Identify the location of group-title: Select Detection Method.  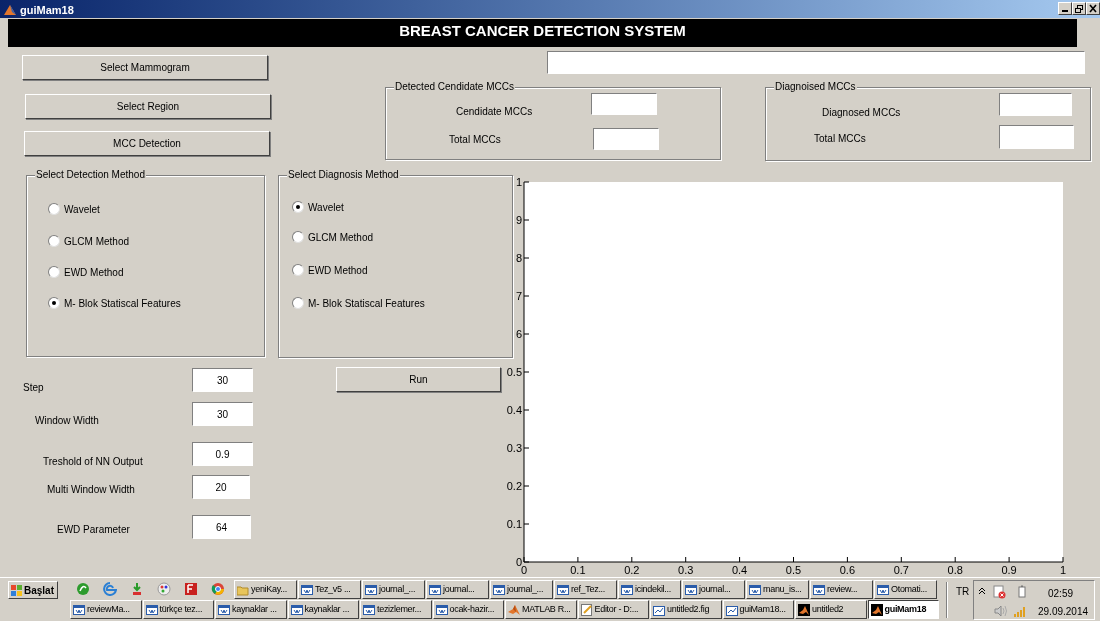
(90, 175).